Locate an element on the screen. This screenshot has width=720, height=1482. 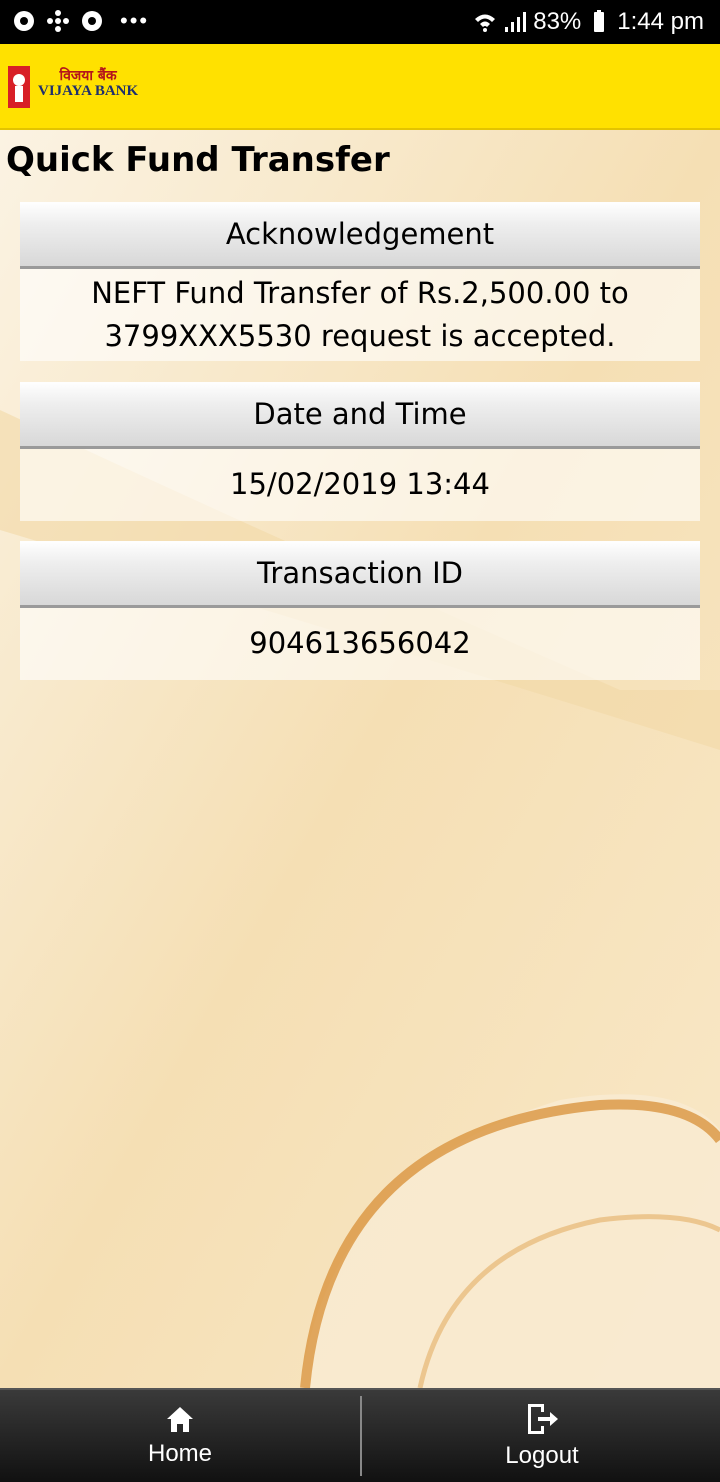
clock: 1:44 pm is located at coordinates (660, 21).